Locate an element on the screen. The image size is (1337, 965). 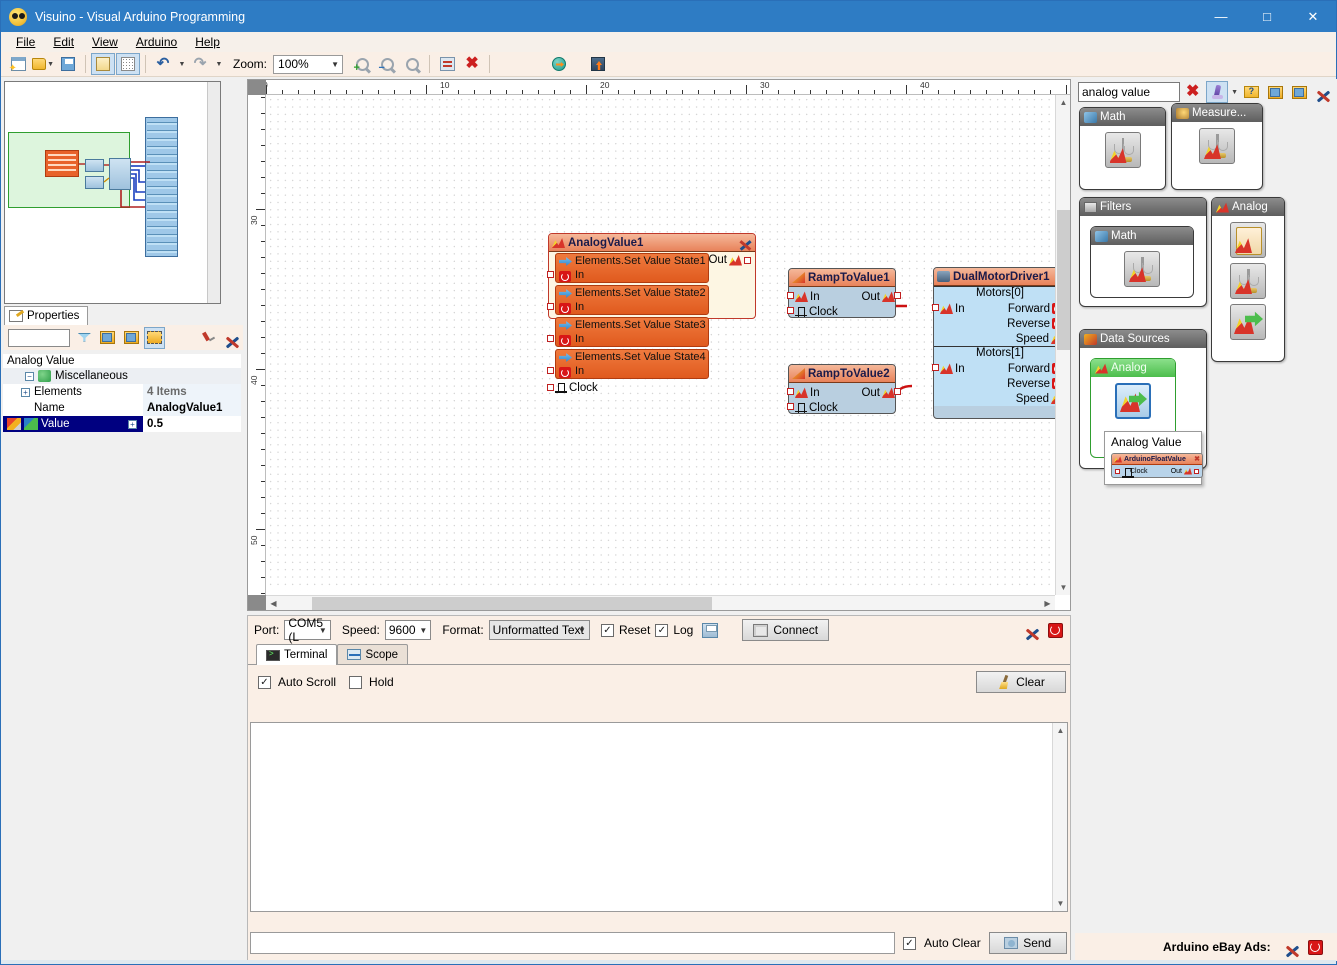
scroll-right-icon: ▶ is located at coordinates (1047, 603).